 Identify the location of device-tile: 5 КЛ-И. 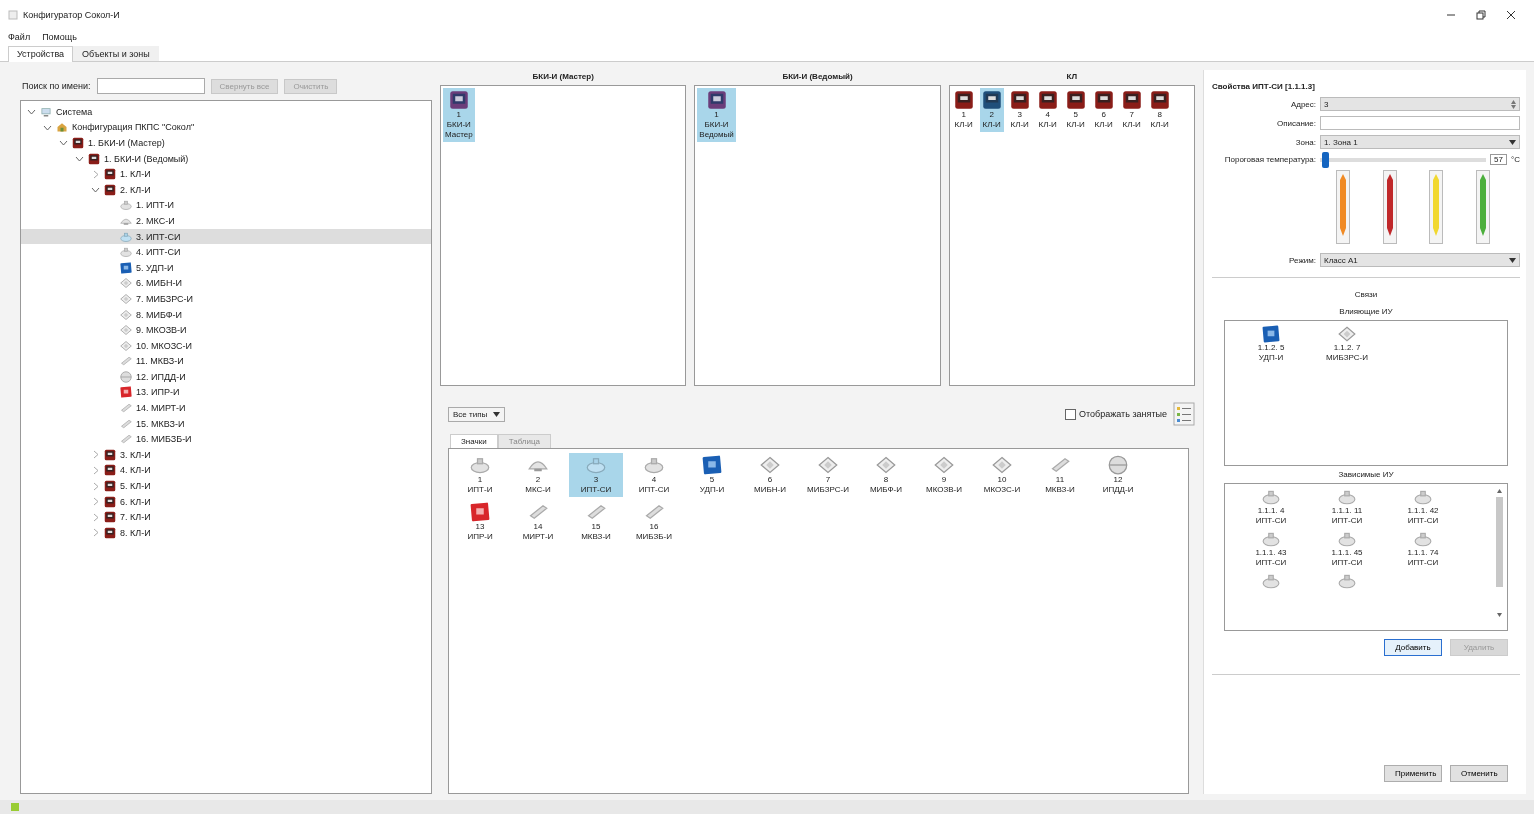
(1075, 110).